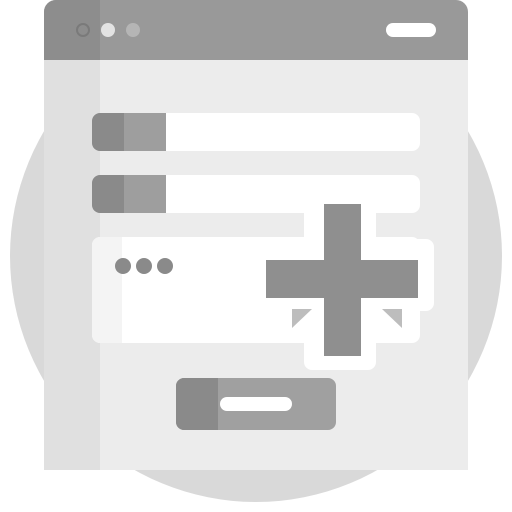 This screenshot has height=512, width=512. I want to click on submit-button, so click(256, 404).